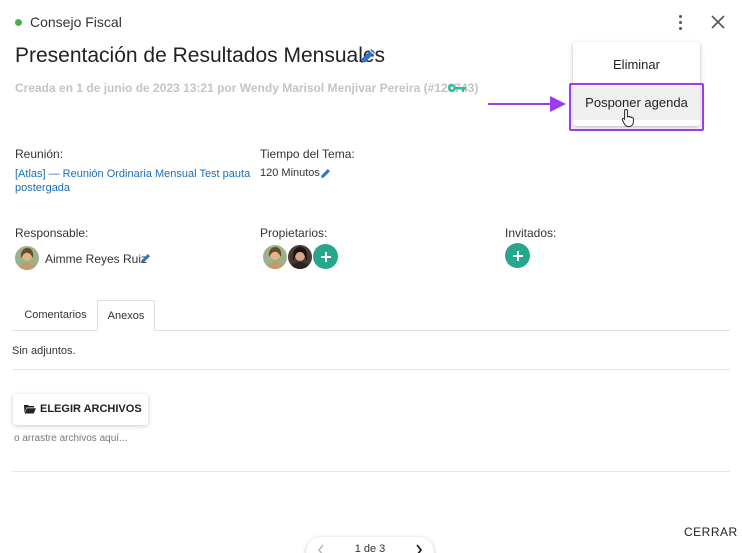  What do you see at coordinates (636, 65) in the screenshot?
I see `menu-item-delete: Eliminar` at bounding box center [636, 65].